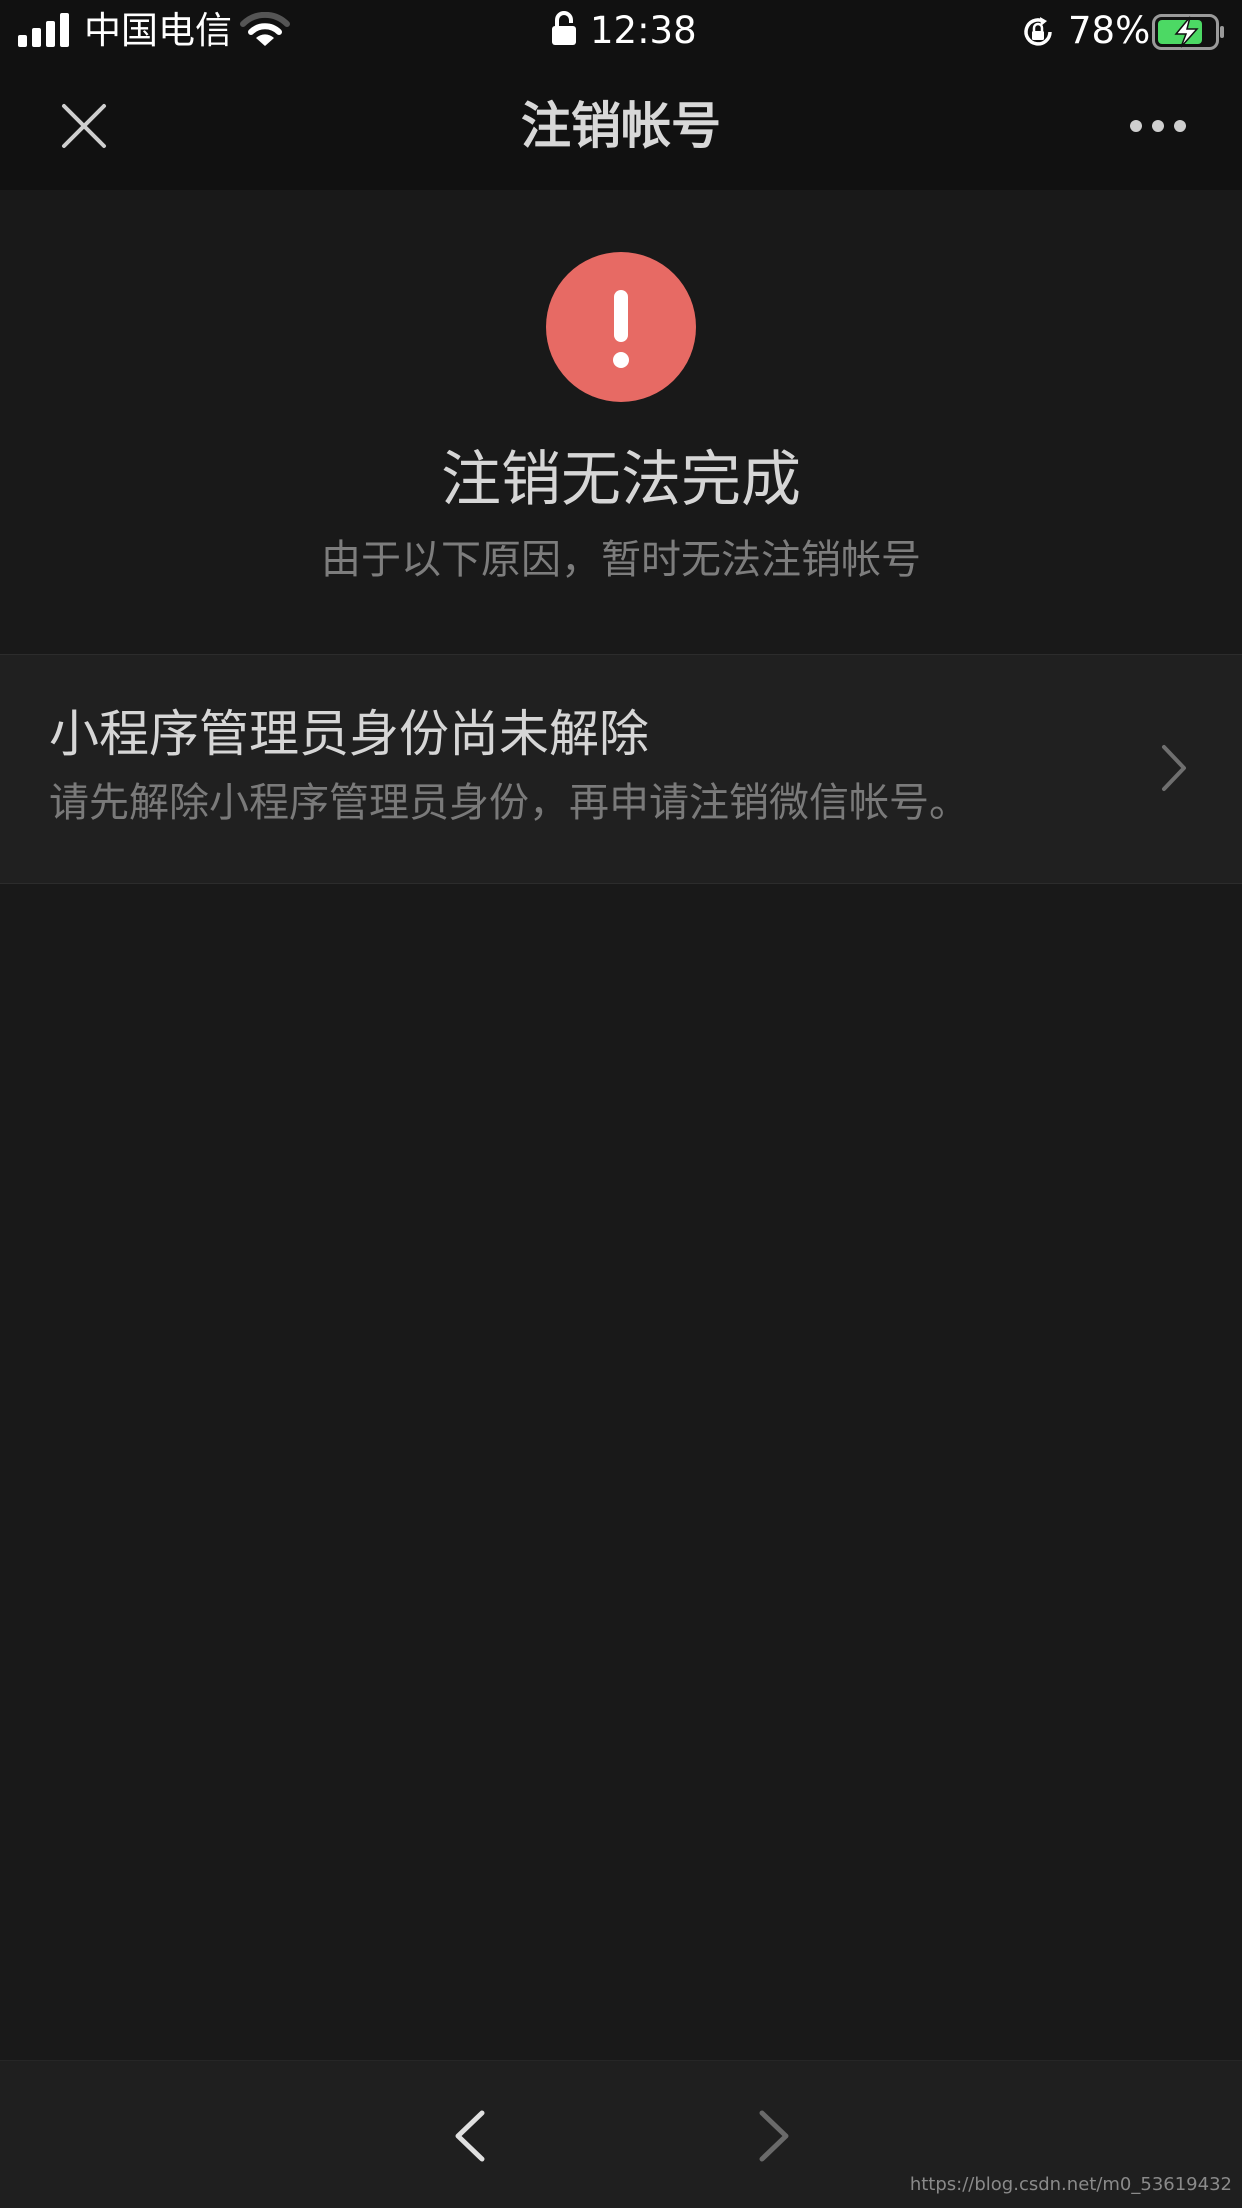  What do you see at coordinates (509, 803) in the screenshot?
I see `reason-description: 请先解除小程序管理员身份，再申请注销微信帐号。` at bounding box center [509, 803].